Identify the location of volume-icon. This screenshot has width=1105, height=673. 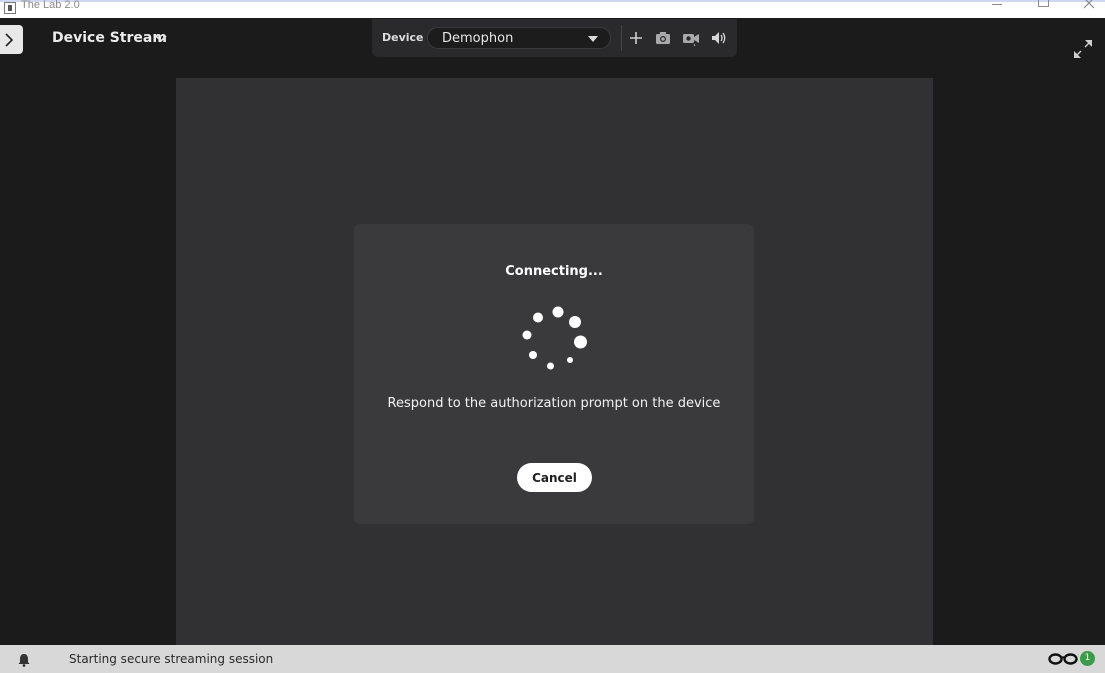
(719, 38).